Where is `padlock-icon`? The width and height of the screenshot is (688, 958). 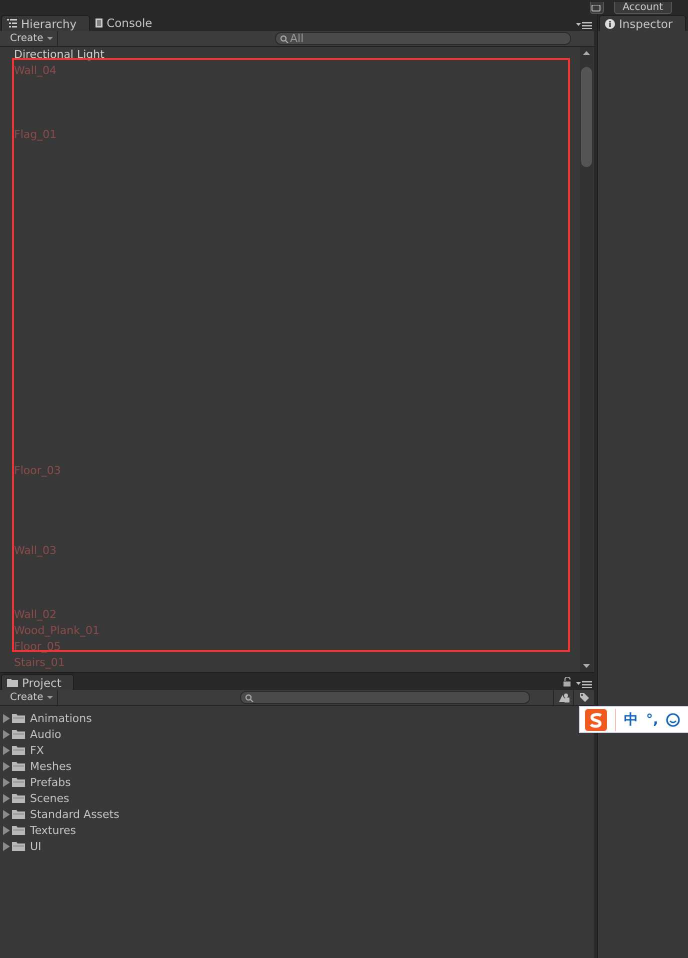 padlock-icon is located at coordinates (567, 682).